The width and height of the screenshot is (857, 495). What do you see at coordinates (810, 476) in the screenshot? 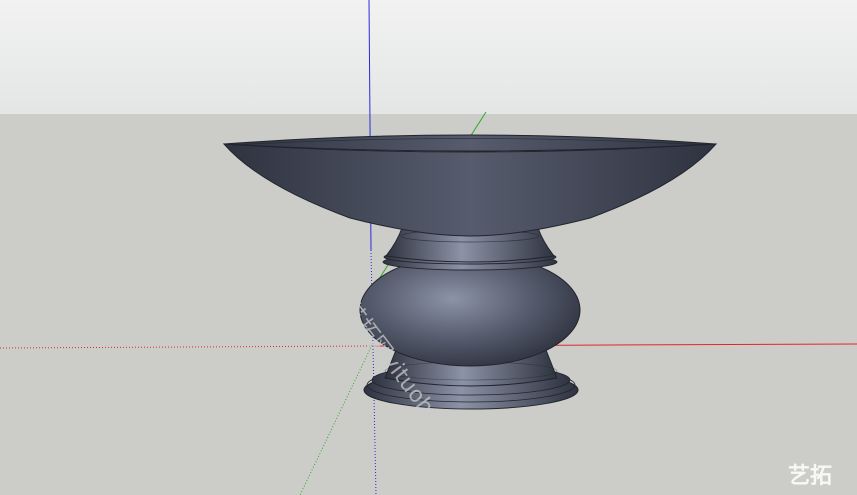
I see `corner-logo: 艺拓` at bounding box center [810, 476].